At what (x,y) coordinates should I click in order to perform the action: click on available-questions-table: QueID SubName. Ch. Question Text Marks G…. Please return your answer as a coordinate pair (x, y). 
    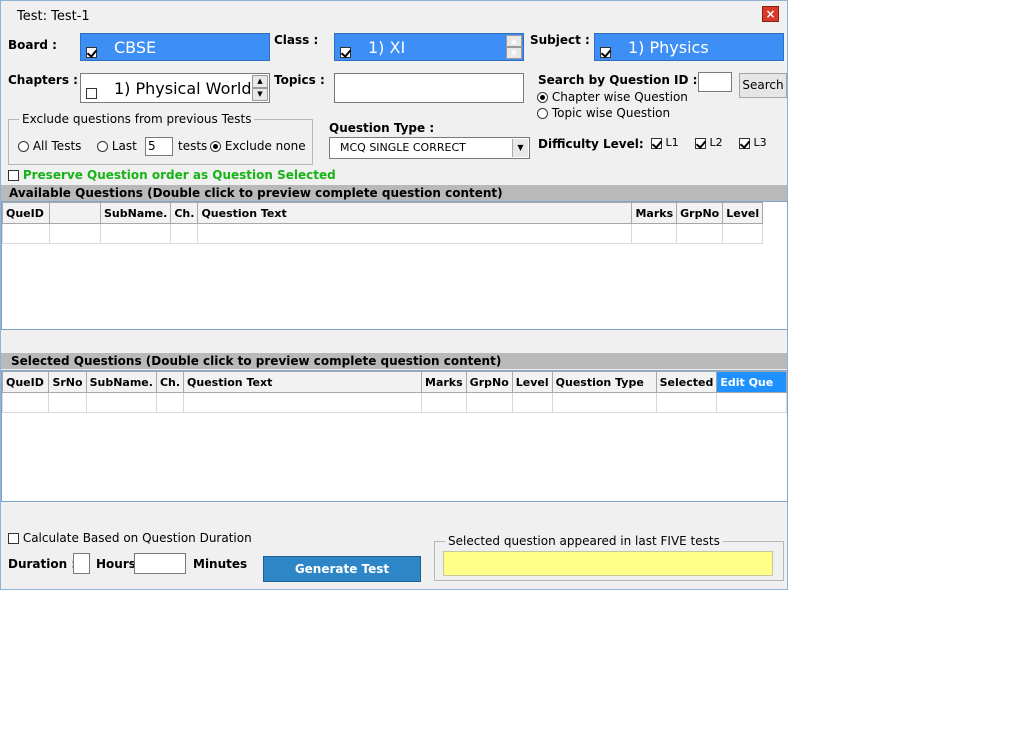
    Looking at the image, I should click on (383, 223).